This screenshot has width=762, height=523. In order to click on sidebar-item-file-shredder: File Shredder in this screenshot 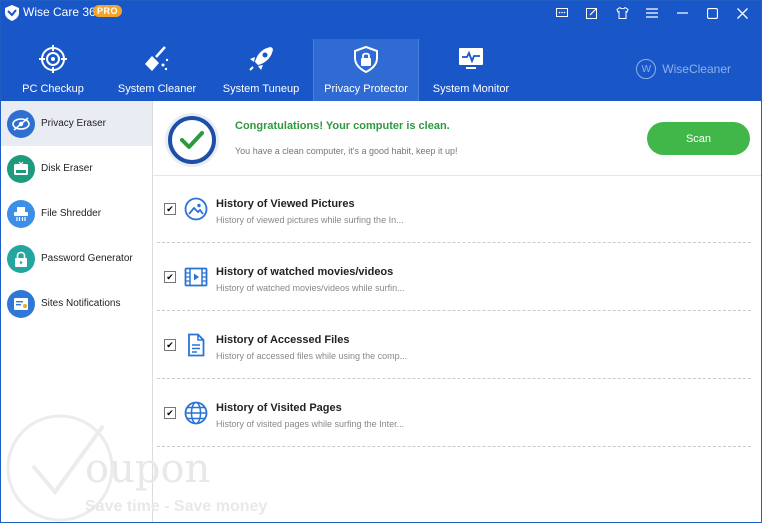, I will do `click(76, 213)`.